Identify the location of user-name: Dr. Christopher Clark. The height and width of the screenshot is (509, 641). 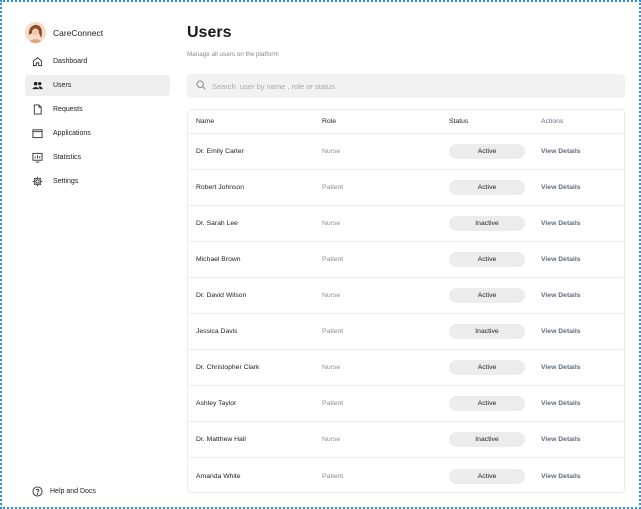
(228, 367).